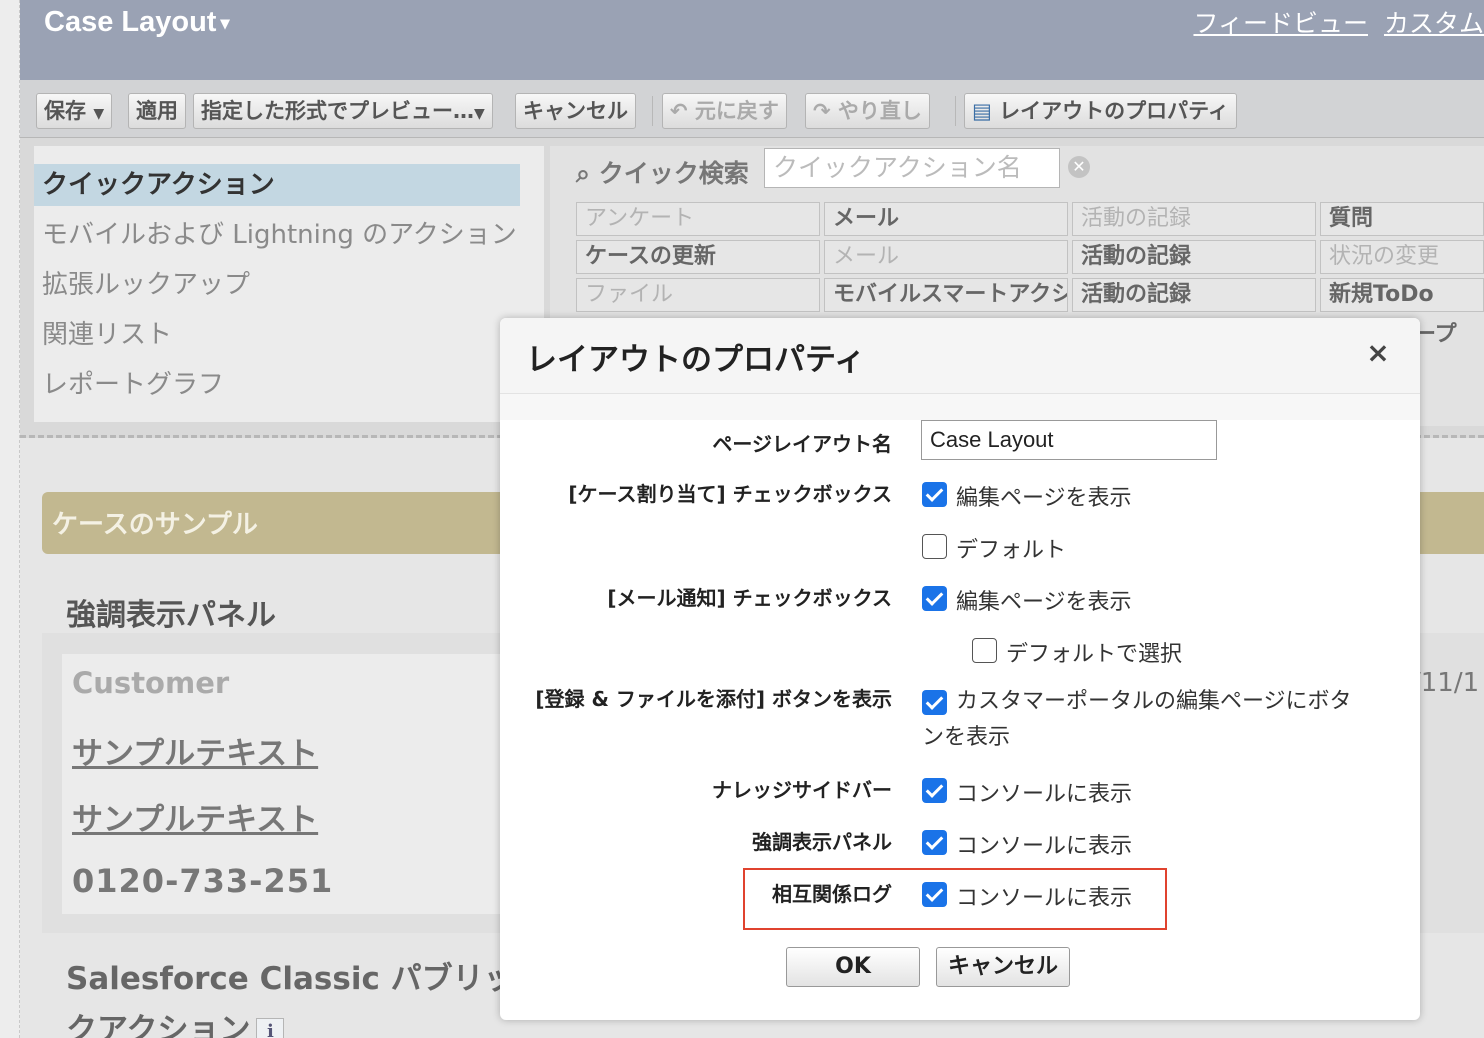 Image resolution: width=1484 pixels, height=1038 pixels. What do you see at coordinates (960, 356) in the screenshot?
I see `dialog-header: レイアウトのプロパティ ×` at bounding box center [960, 356].